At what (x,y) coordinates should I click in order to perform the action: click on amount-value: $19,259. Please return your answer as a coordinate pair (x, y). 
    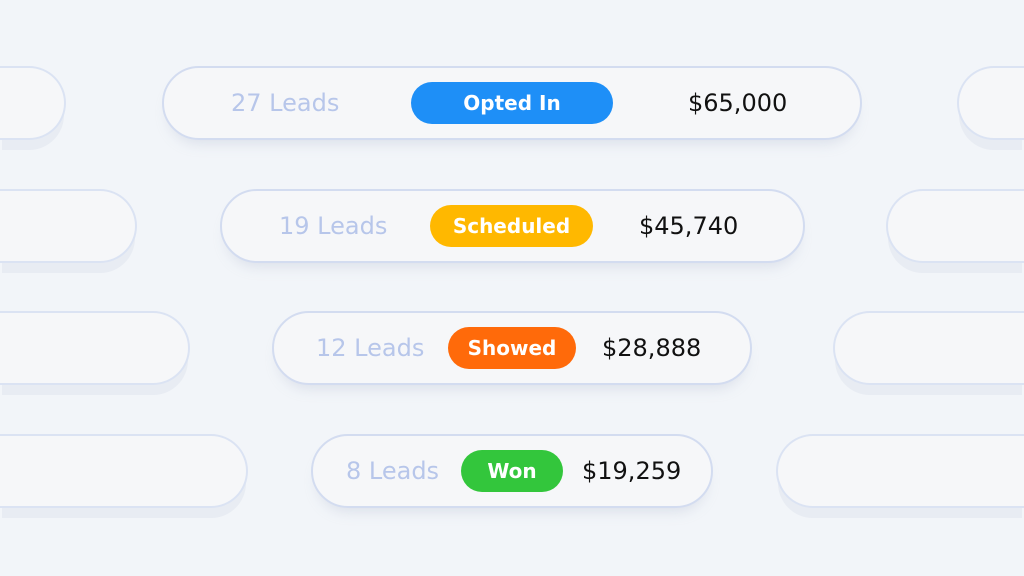
    Looking at the image, I should click on (632, 471).